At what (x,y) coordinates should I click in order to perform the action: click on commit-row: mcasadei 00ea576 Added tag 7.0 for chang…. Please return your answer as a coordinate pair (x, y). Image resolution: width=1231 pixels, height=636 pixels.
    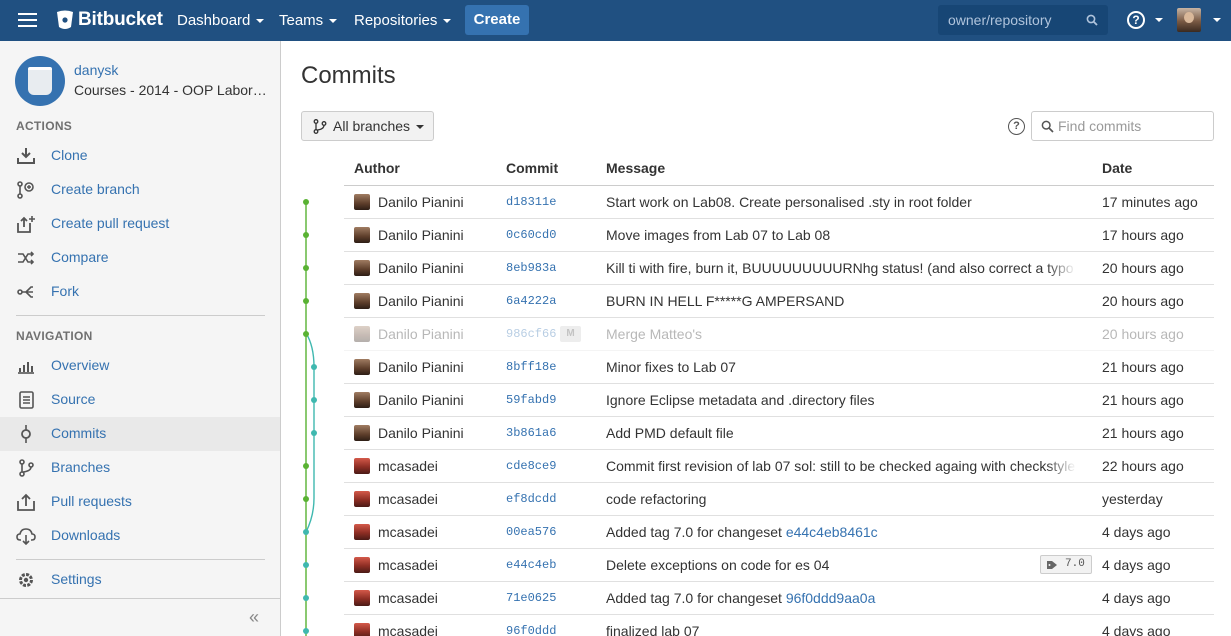
    Looking at the image, I should click on (779, 532).